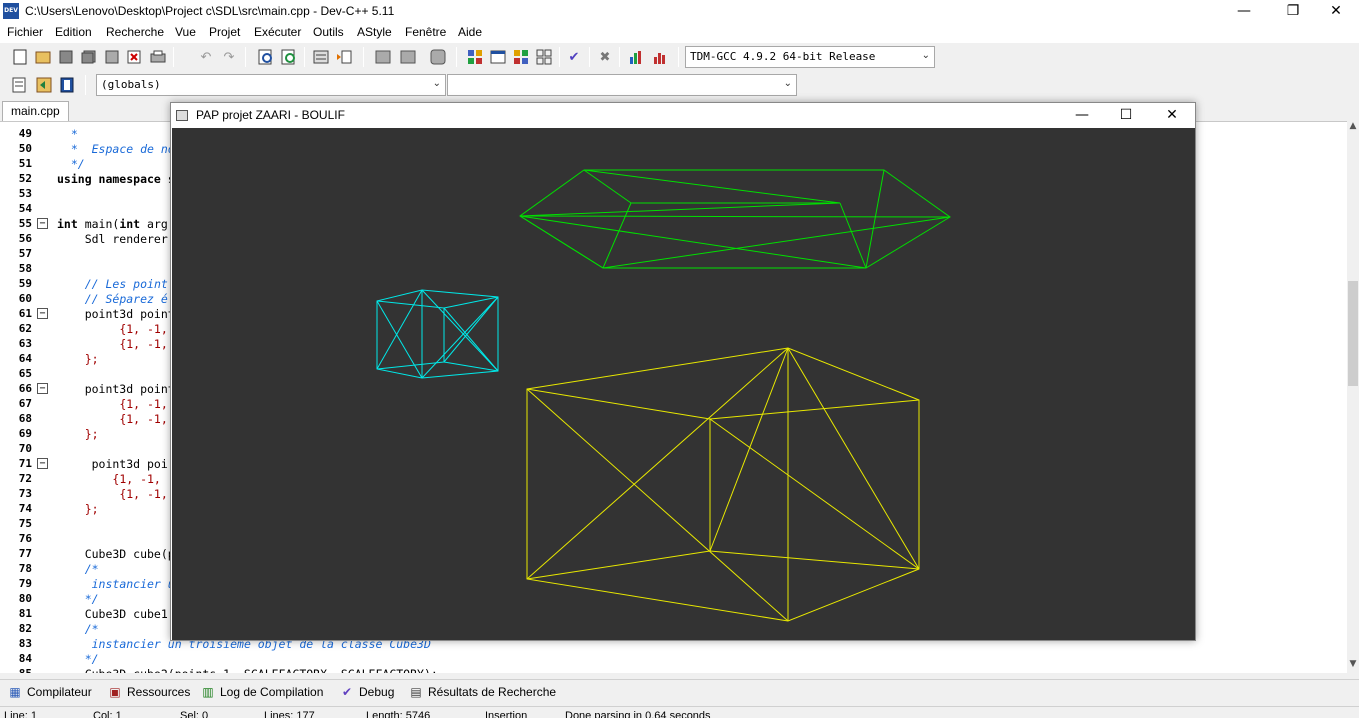  Describe the element at coordinates (20, 85) in the screenshot. I see `insert-icon` at that location.